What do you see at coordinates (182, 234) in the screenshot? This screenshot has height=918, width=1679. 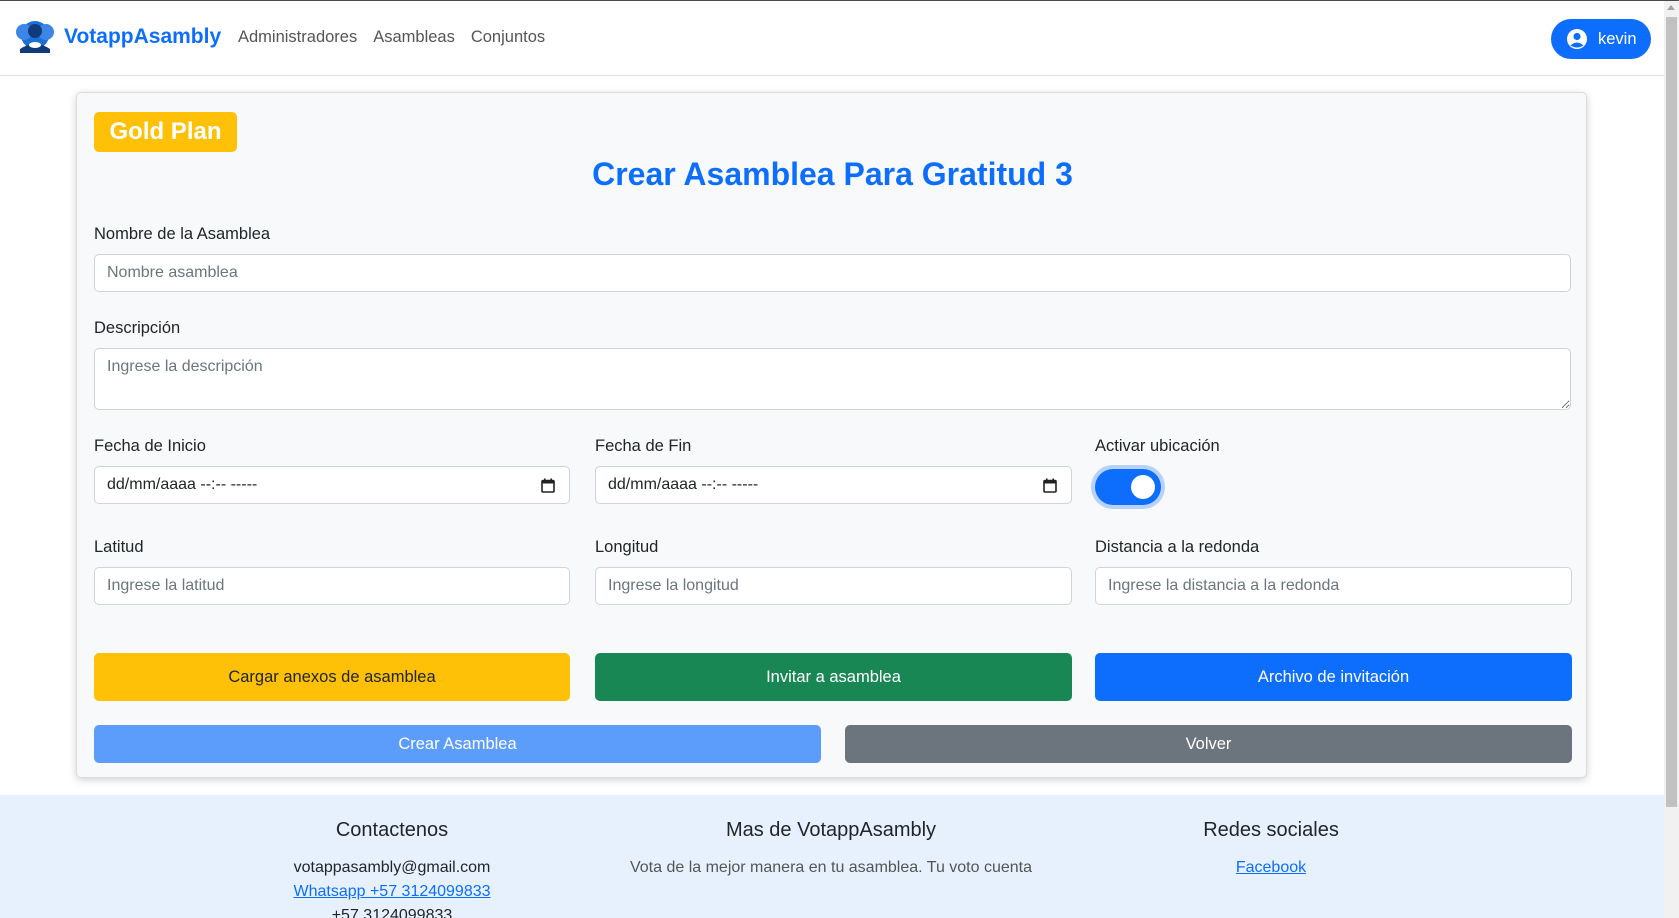 I see `nombre-label: Nombre de la Asamblea` at bounding box center [182, 234].